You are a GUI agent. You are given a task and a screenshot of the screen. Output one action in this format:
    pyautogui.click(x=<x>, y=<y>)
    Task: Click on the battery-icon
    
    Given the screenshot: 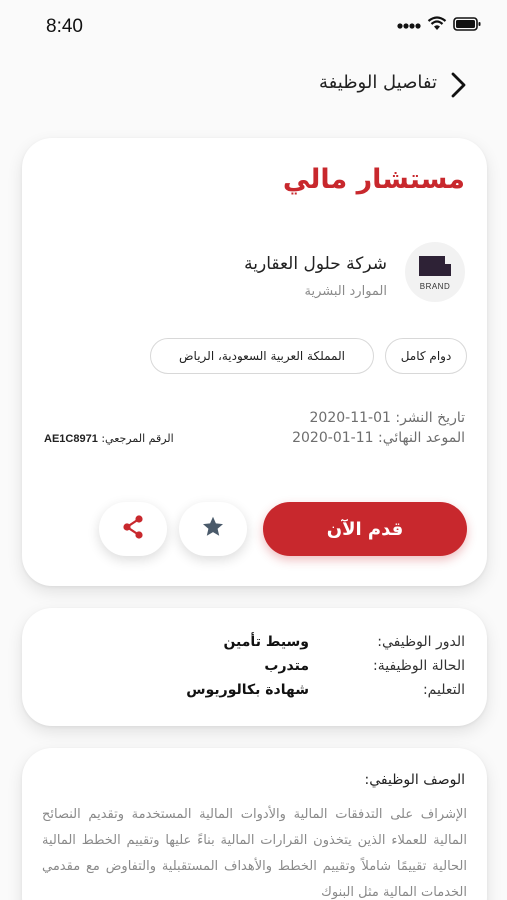 What is the action you would take?
    pyautogui.click(x=467, y=25)
    